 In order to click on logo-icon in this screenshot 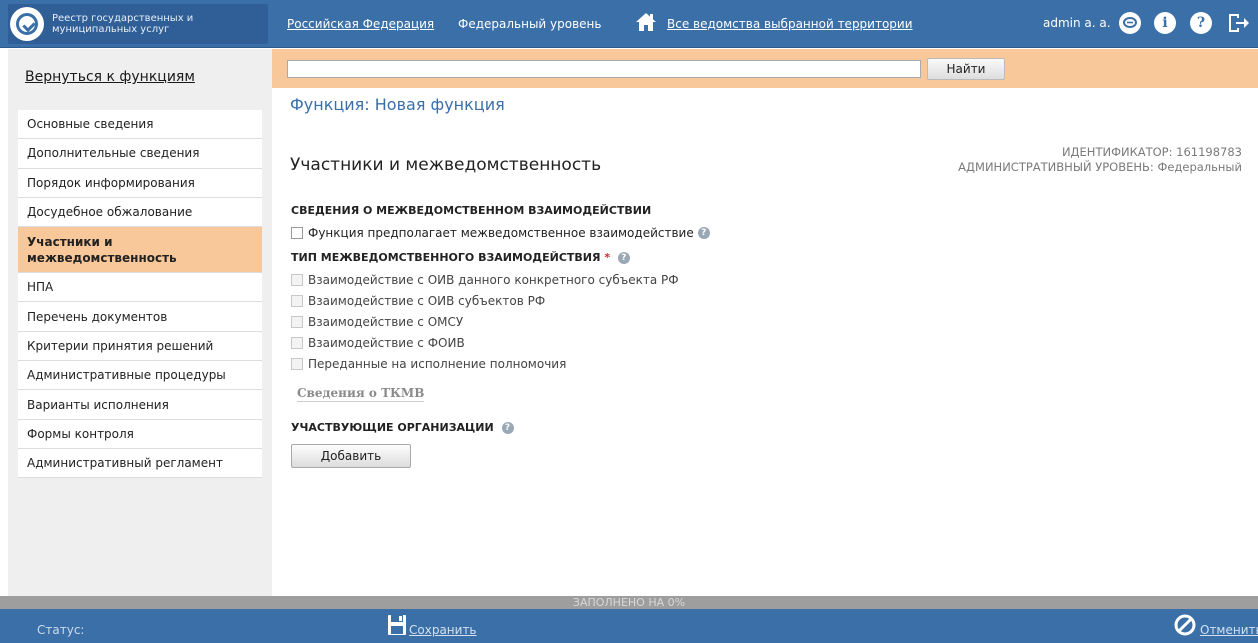, I will do `click(27, 24)`.